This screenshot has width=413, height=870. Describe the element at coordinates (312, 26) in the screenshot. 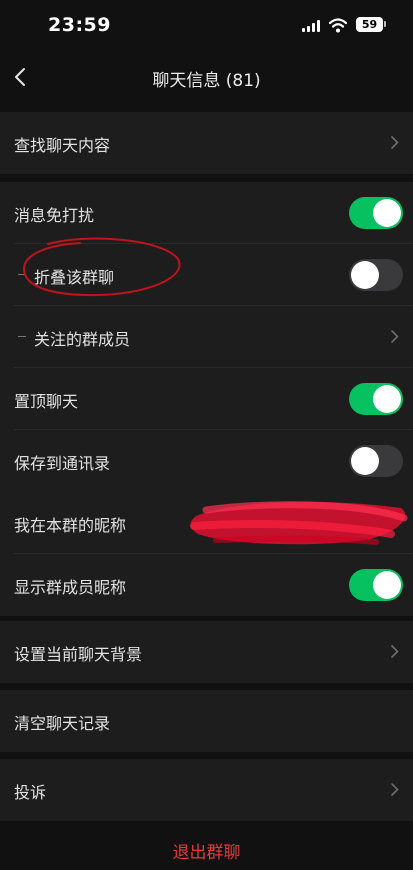

I see `cellular-signal-icon` at that location.